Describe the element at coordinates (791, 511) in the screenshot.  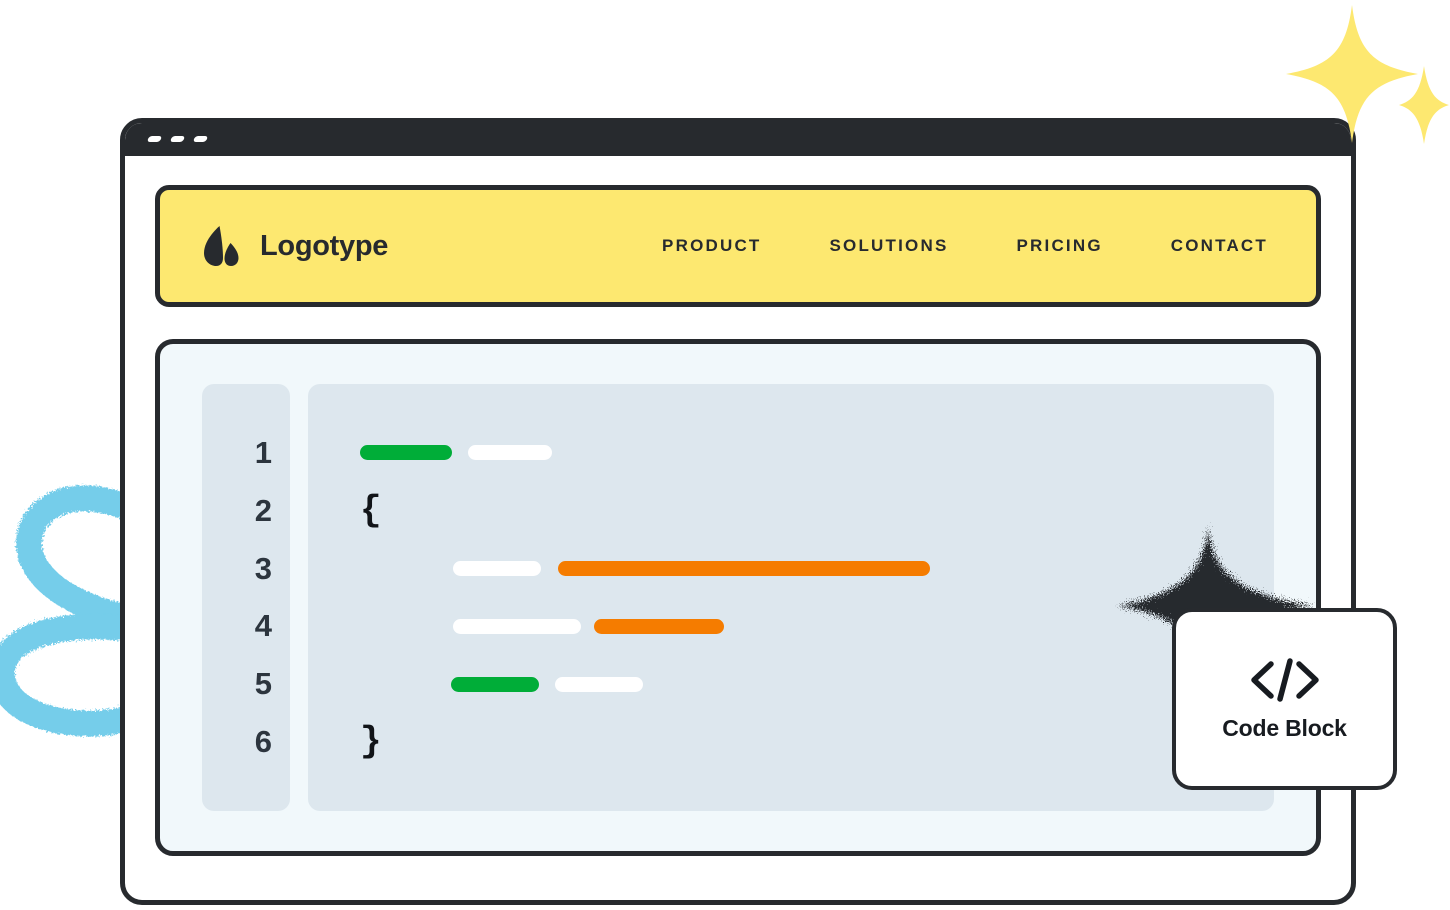
I see `code-line: {` at that location.